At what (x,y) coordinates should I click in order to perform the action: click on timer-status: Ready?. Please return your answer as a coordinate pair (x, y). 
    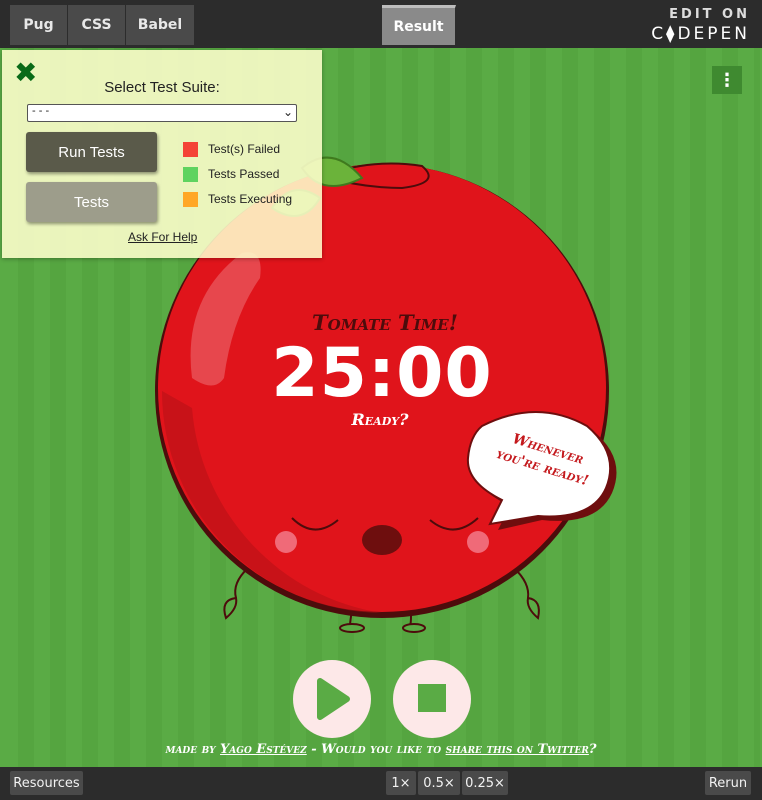
    Looking at the image, I should click on (380, 419).